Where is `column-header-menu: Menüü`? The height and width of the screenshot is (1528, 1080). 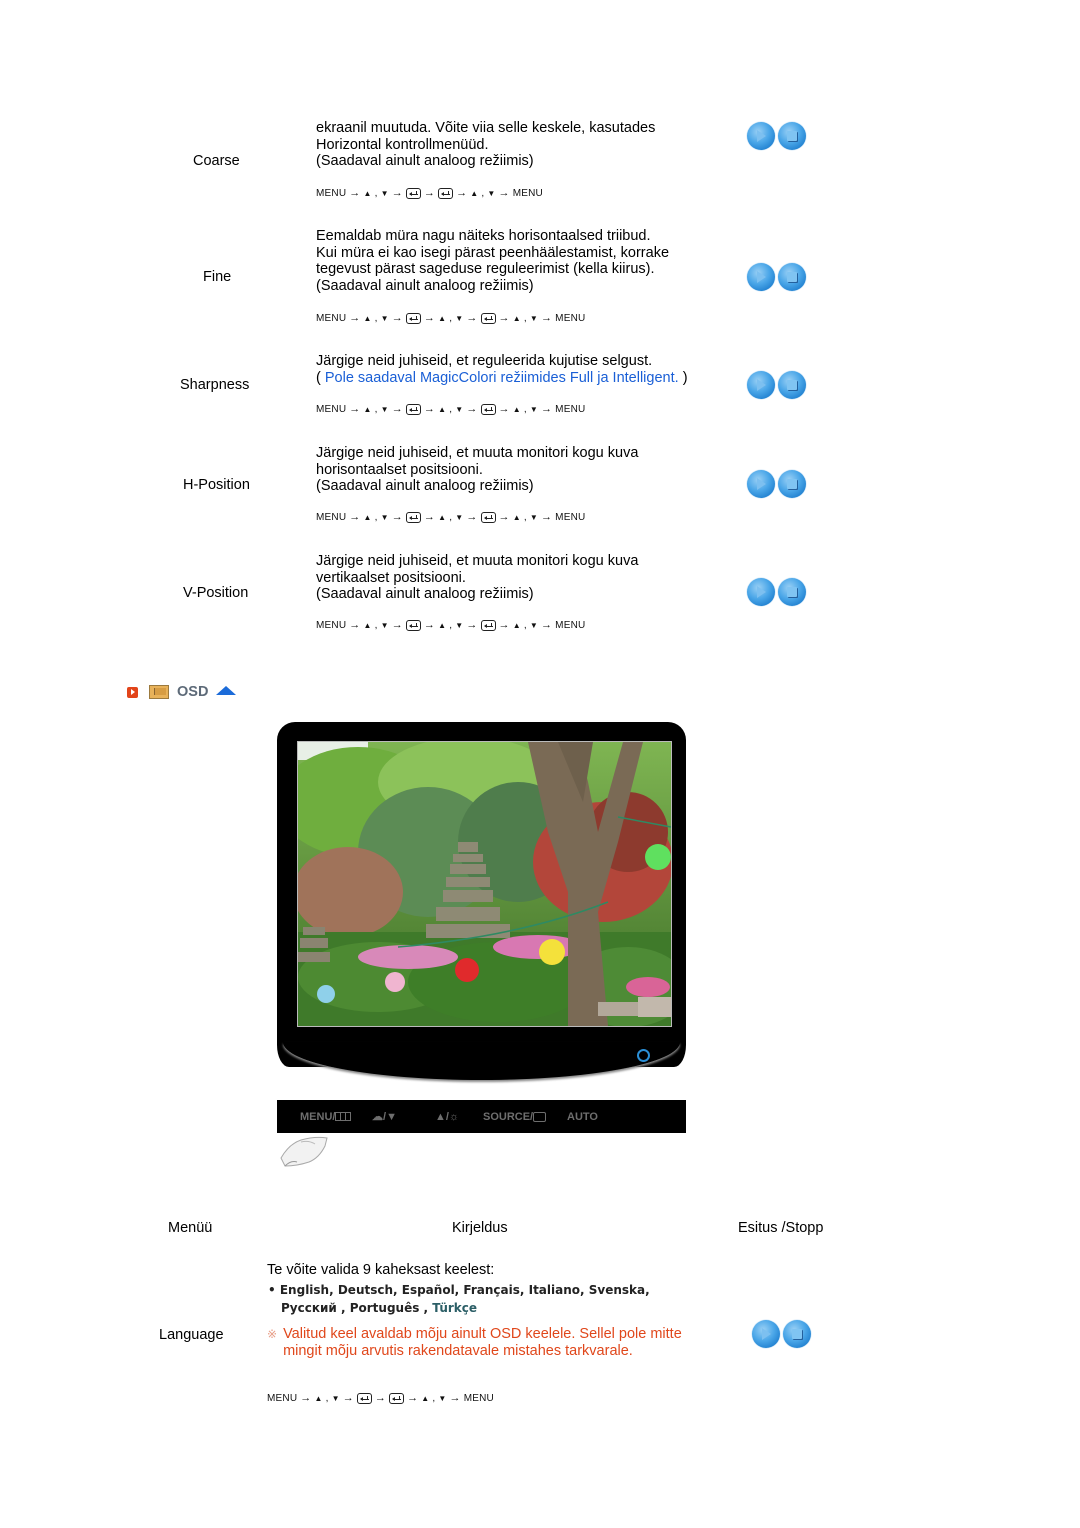
column-header-menu: Menüü is located at coordinates (190, 1228).